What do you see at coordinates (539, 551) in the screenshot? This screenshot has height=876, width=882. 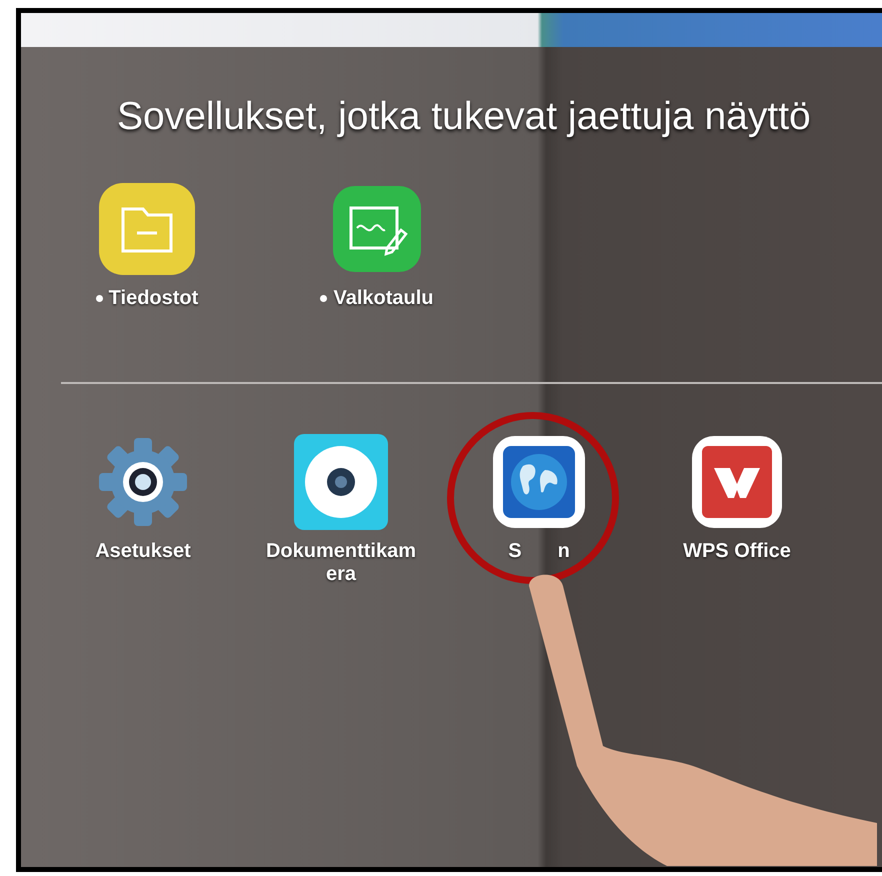 I see `app-label: S n` at bounding box center [539, 551].